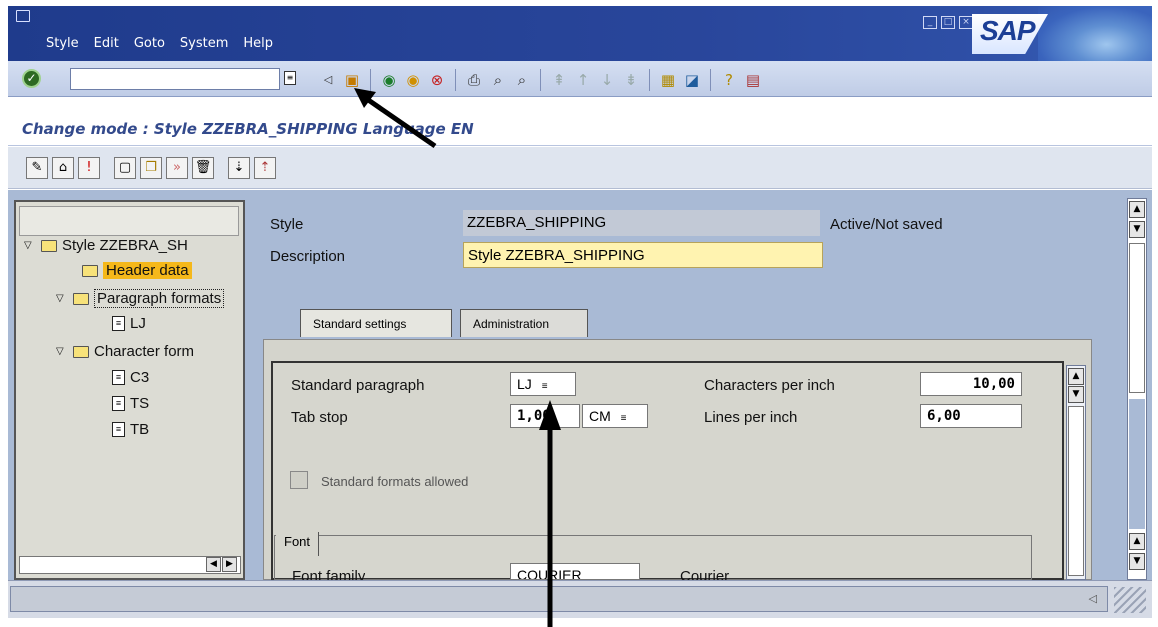 The height and width of the screenshot is (627, 1158). What do you see at coordinates (81, 298) in the screenshot?
I see `open-folder-icon` at bounding box center [81, 298].